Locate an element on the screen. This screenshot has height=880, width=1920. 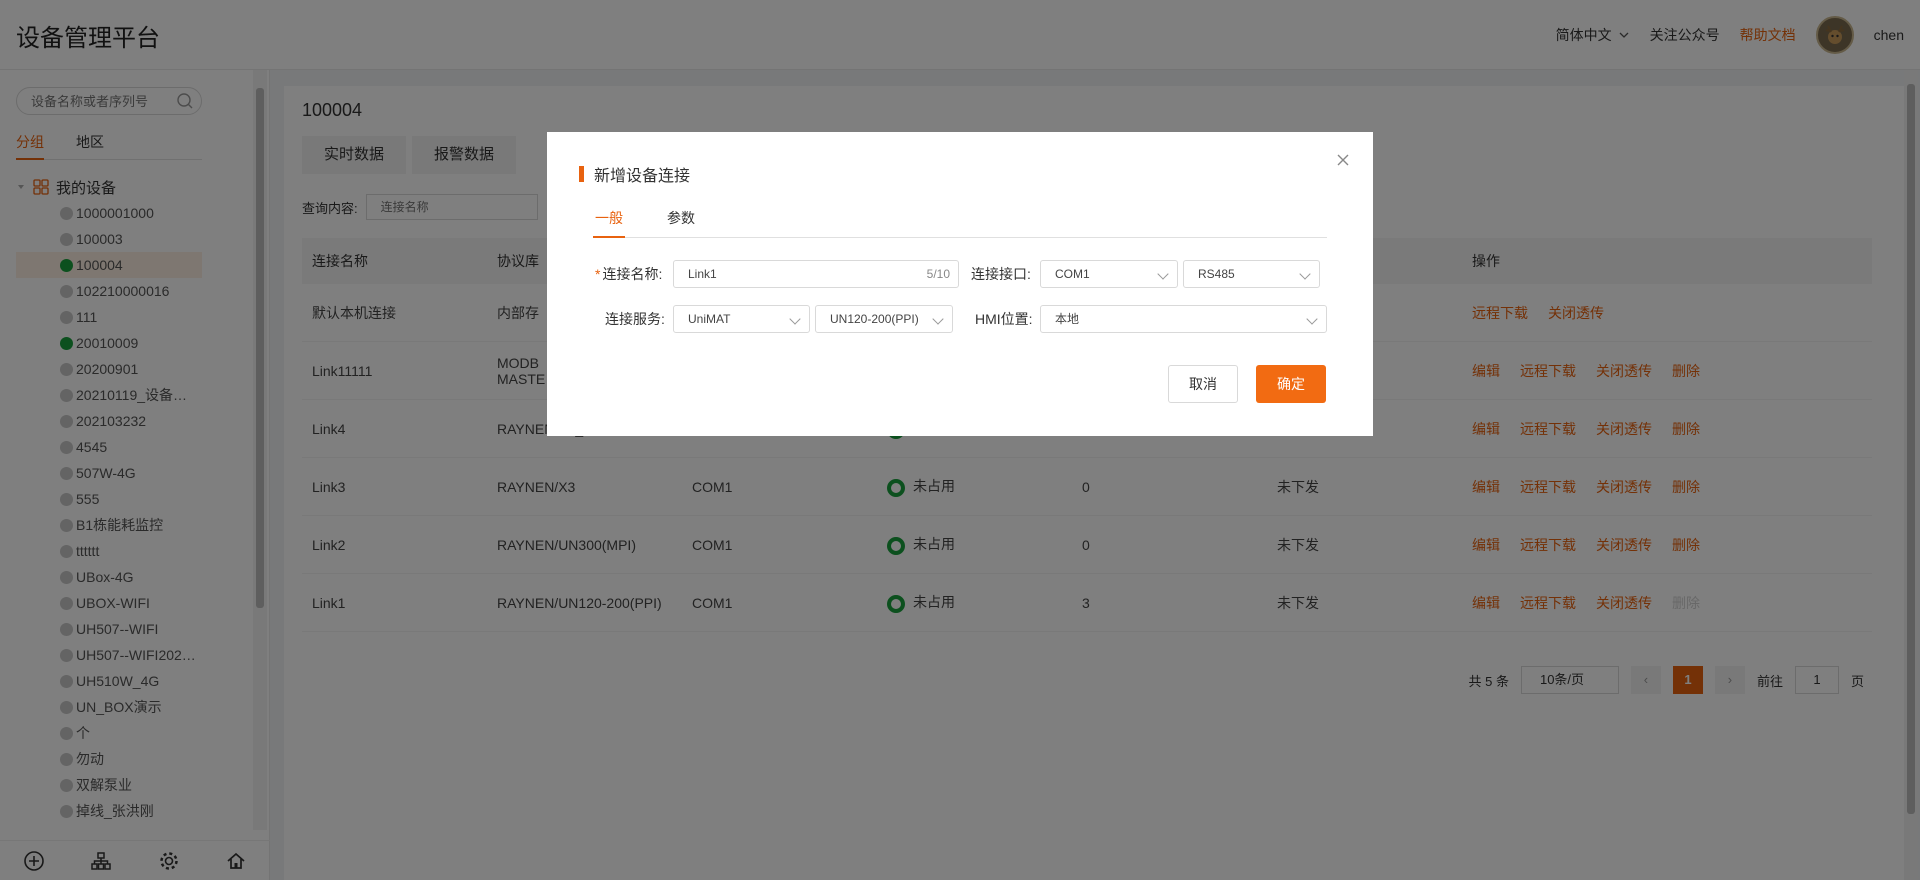
connection-service-select: UniMAT is located at coordinates (741, 319).